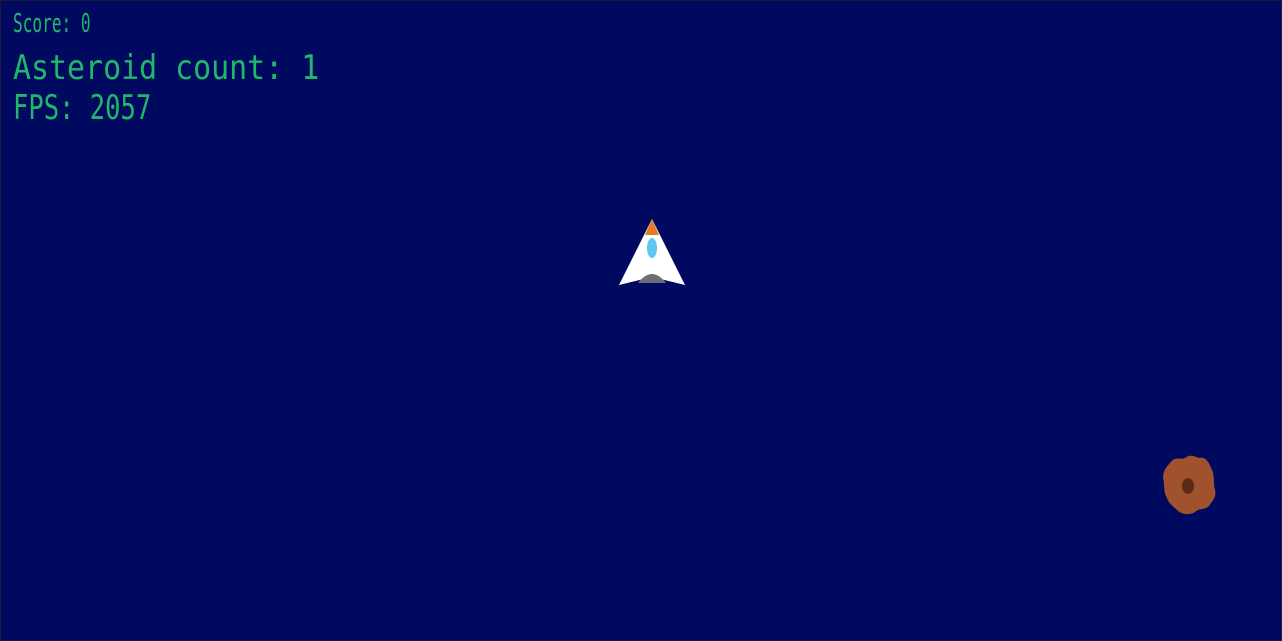 The image size is (1282, 641). Describe the element at coordinates (52, 24) in the screenshot. I see `score-display: Score: 0` at that location.